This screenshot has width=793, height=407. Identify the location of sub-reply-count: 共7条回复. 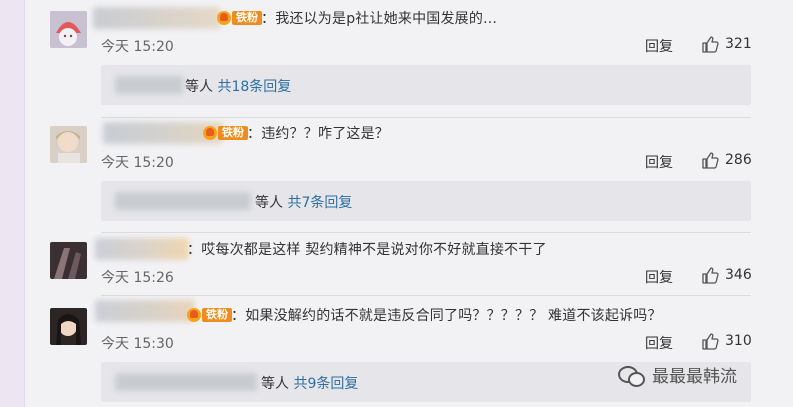
(319, 203).